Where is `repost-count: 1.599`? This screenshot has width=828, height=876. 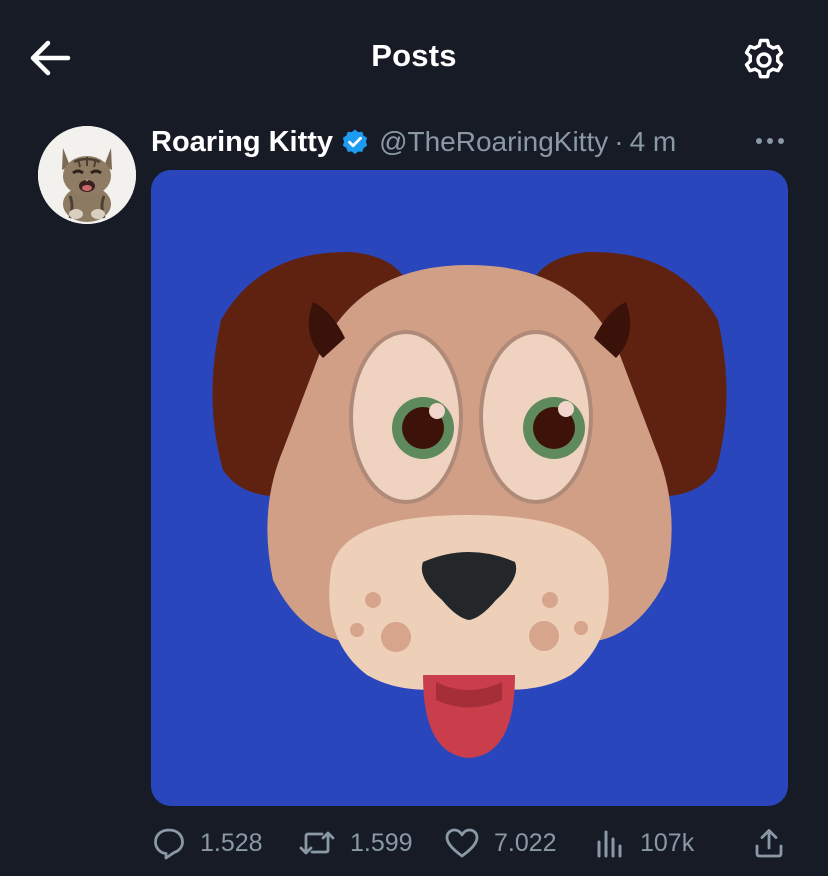
repost-count: 1.599 is located at coordinates (381, 842).